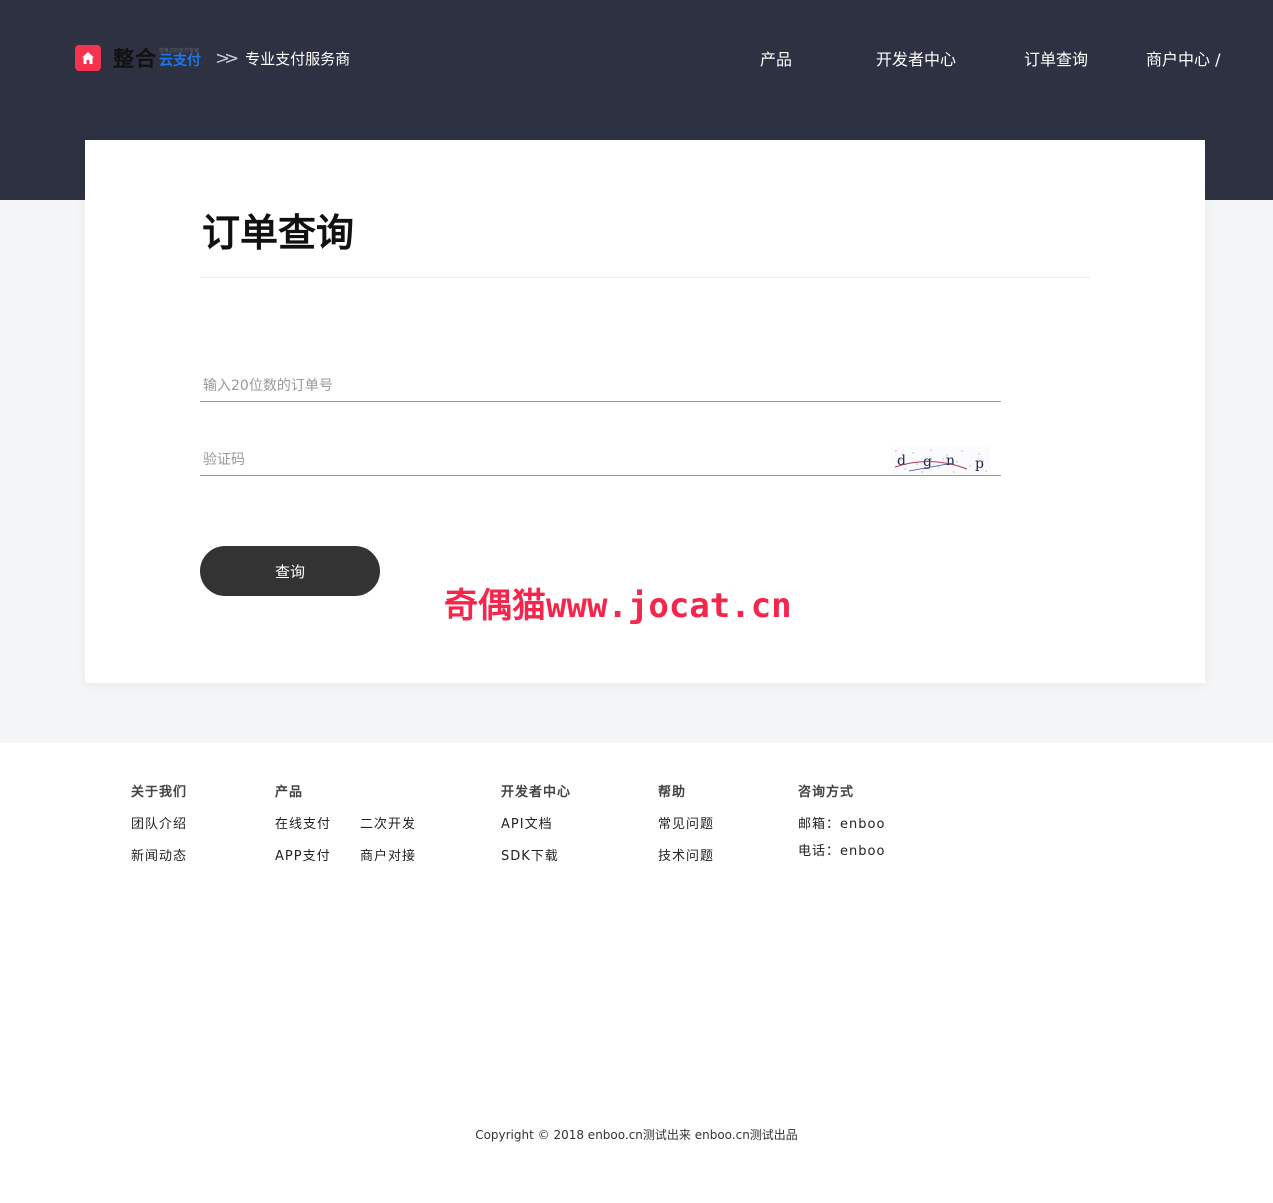 The image size is (1273, 1203). Describe the element at coordinates (672, 792) in the screenshot. I see `footer-heading: 帮助` at that location.